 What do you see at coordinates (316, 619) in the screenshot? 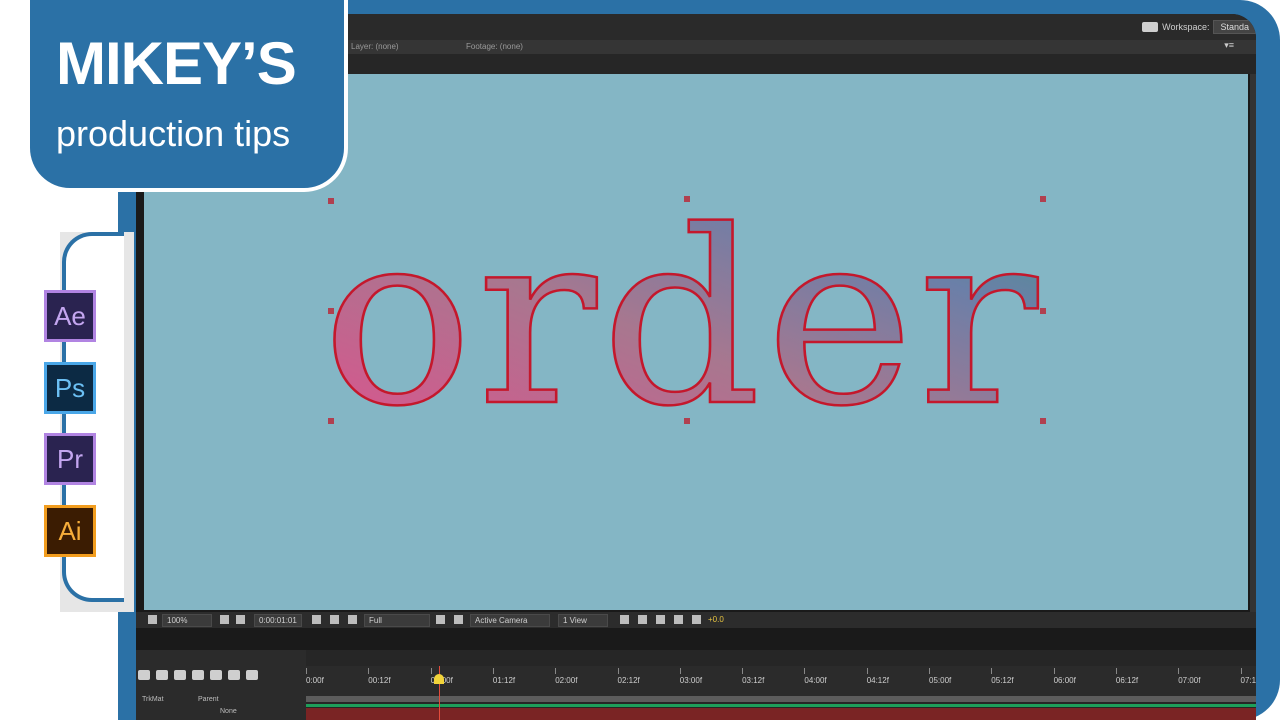
I see `snapshot-icon` at bounding box center [316, 619].